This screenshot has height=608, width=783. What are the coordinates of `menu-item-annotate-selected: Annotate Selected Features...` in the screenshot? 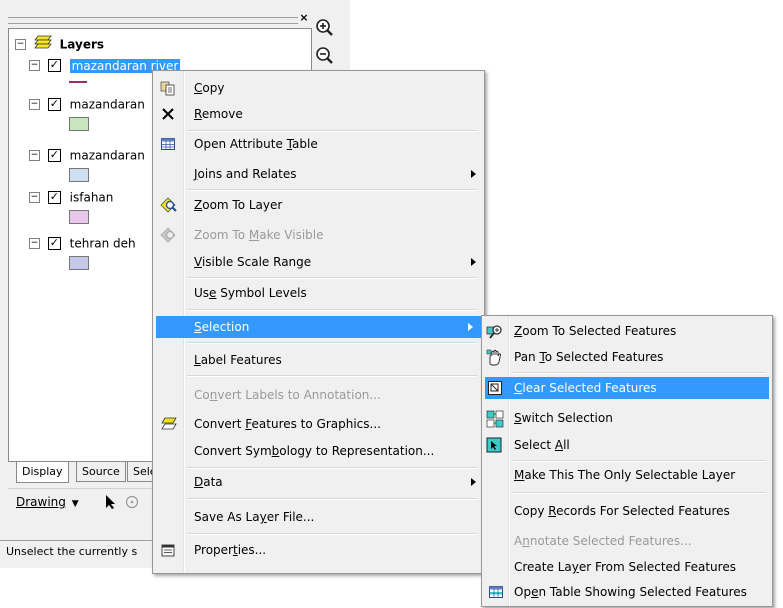 It's located at (627, 541).